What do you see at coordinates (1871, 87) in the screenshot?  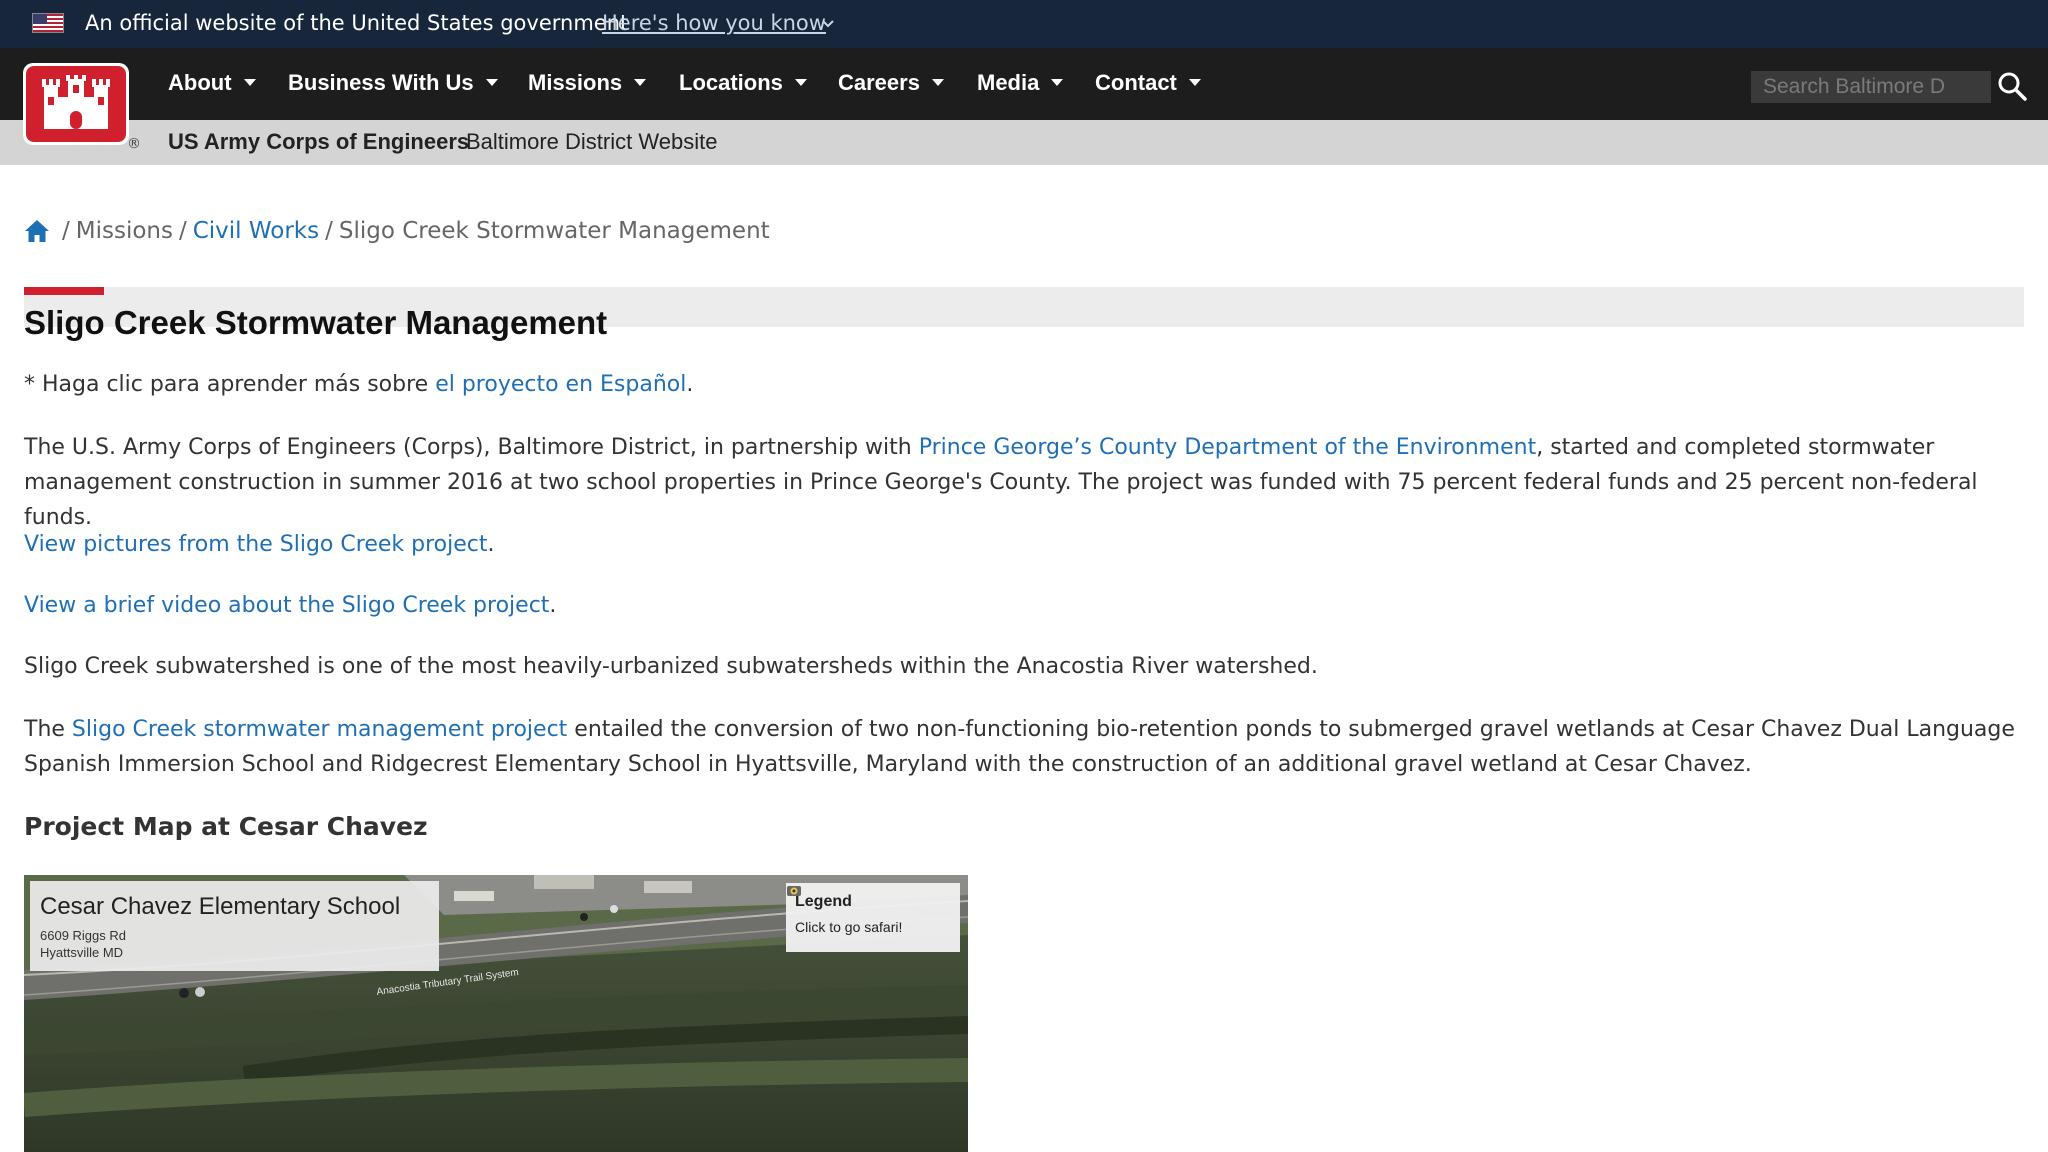 I see `search-input` at bounding box center [1871, 87].